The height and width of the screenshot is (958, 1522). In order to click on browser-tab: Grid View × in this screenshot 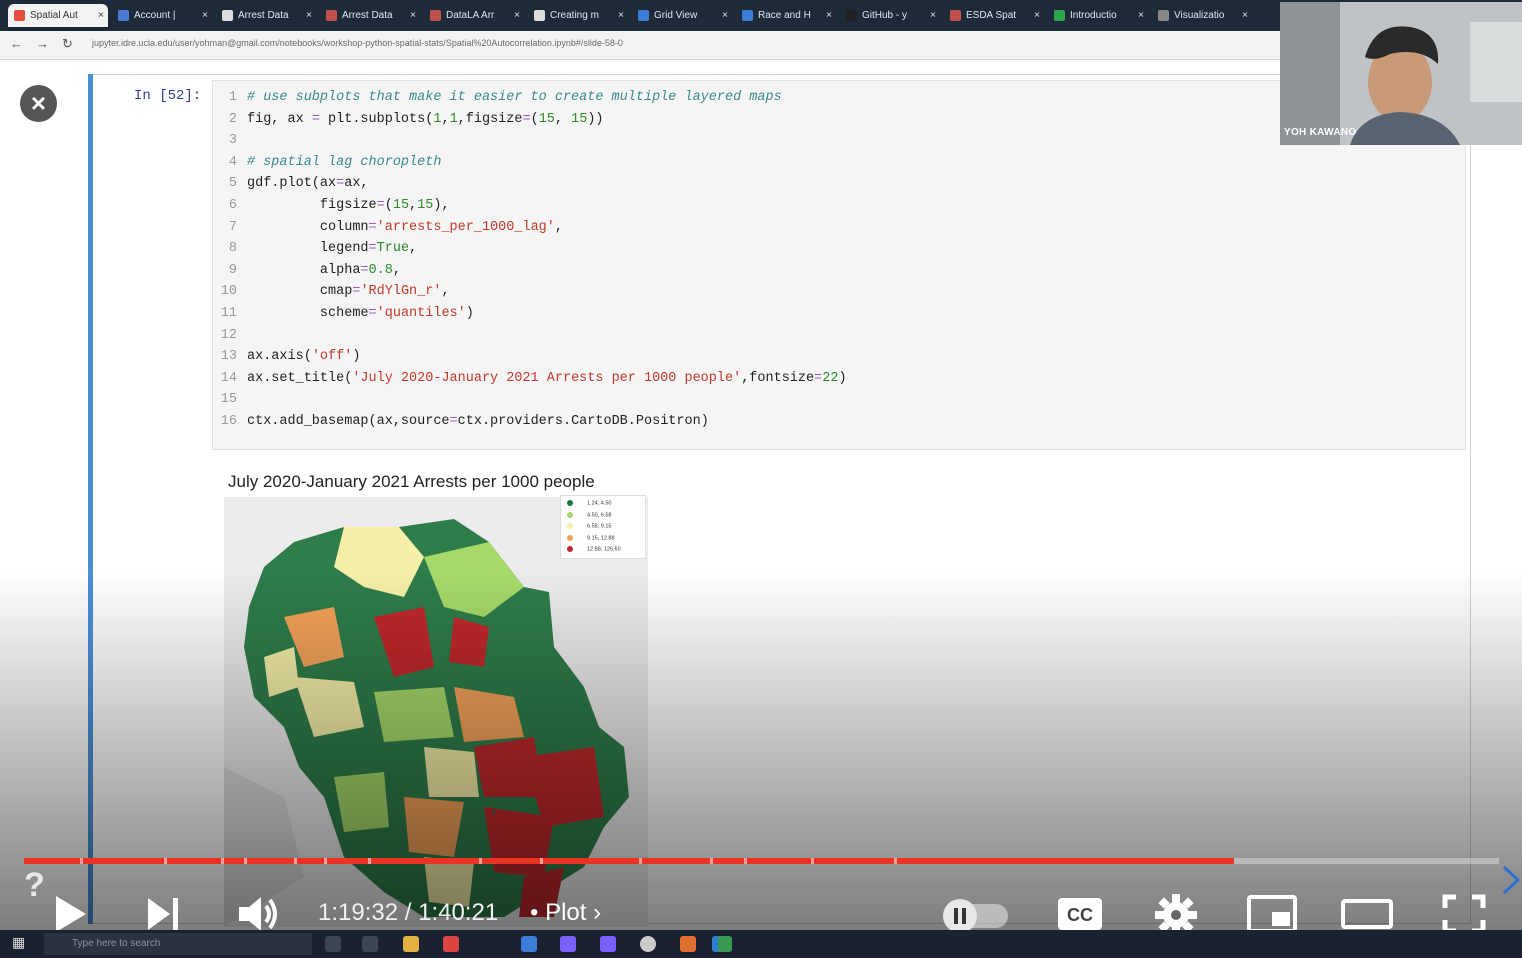, I will do `click(682, 15)`.